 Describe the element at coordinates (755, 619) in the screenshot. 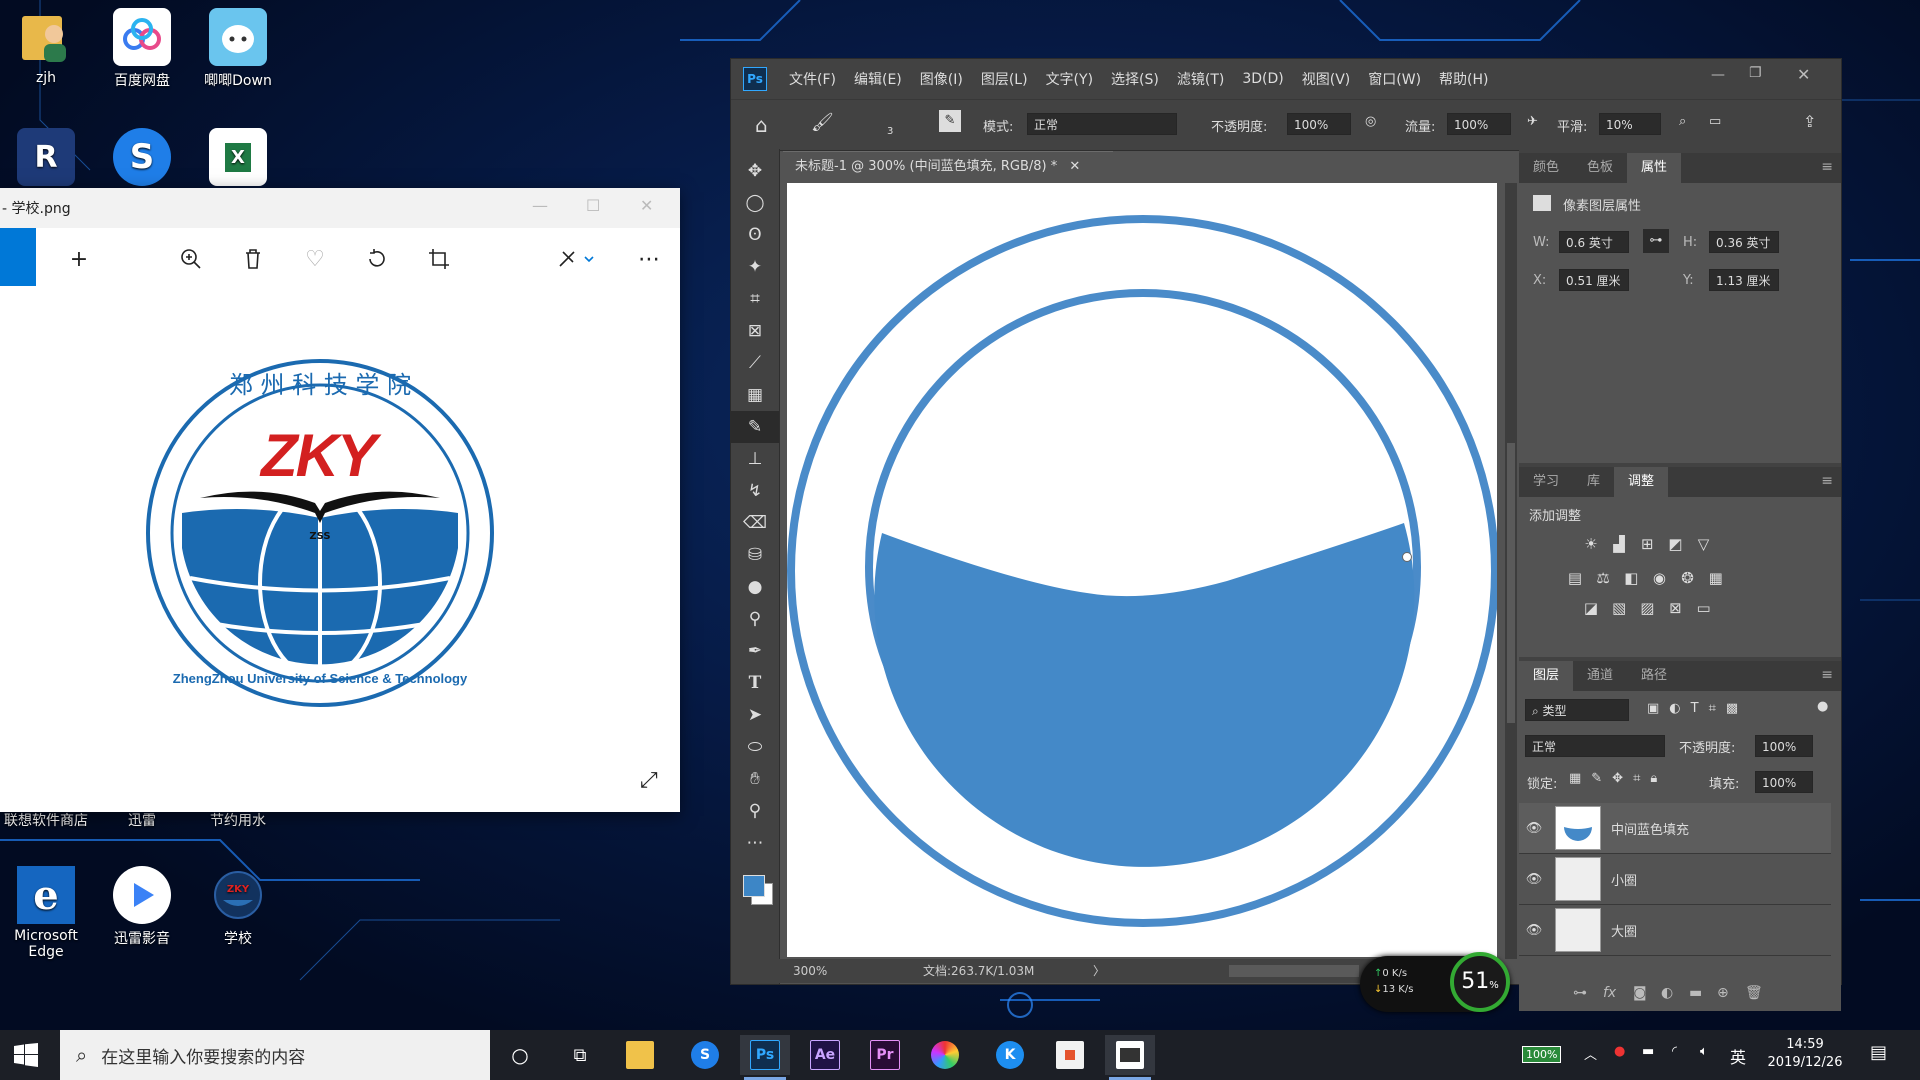

I see `dodge-tool-icon: ⚲` at that location.